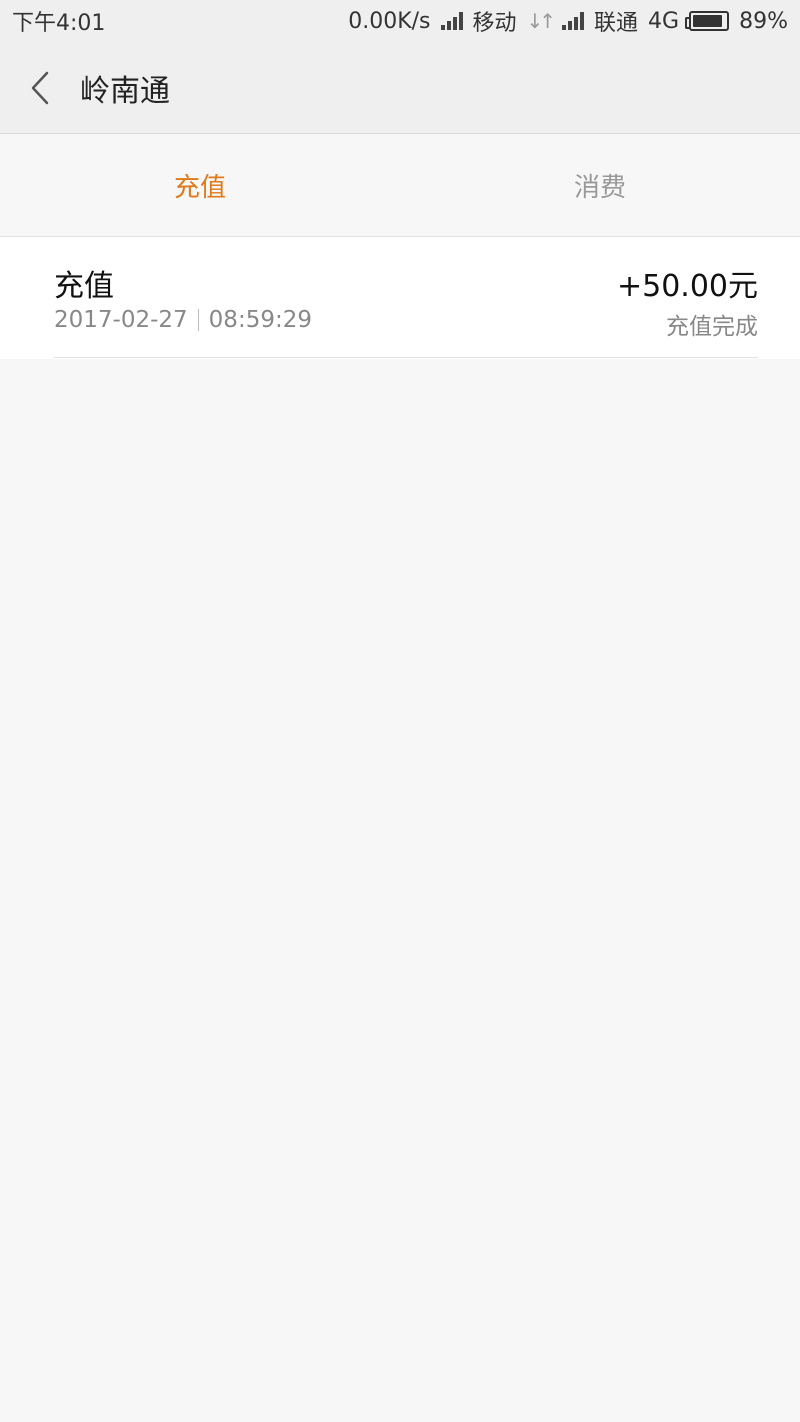  I want to click on status-time: 下午4:01, so click(59, 23).